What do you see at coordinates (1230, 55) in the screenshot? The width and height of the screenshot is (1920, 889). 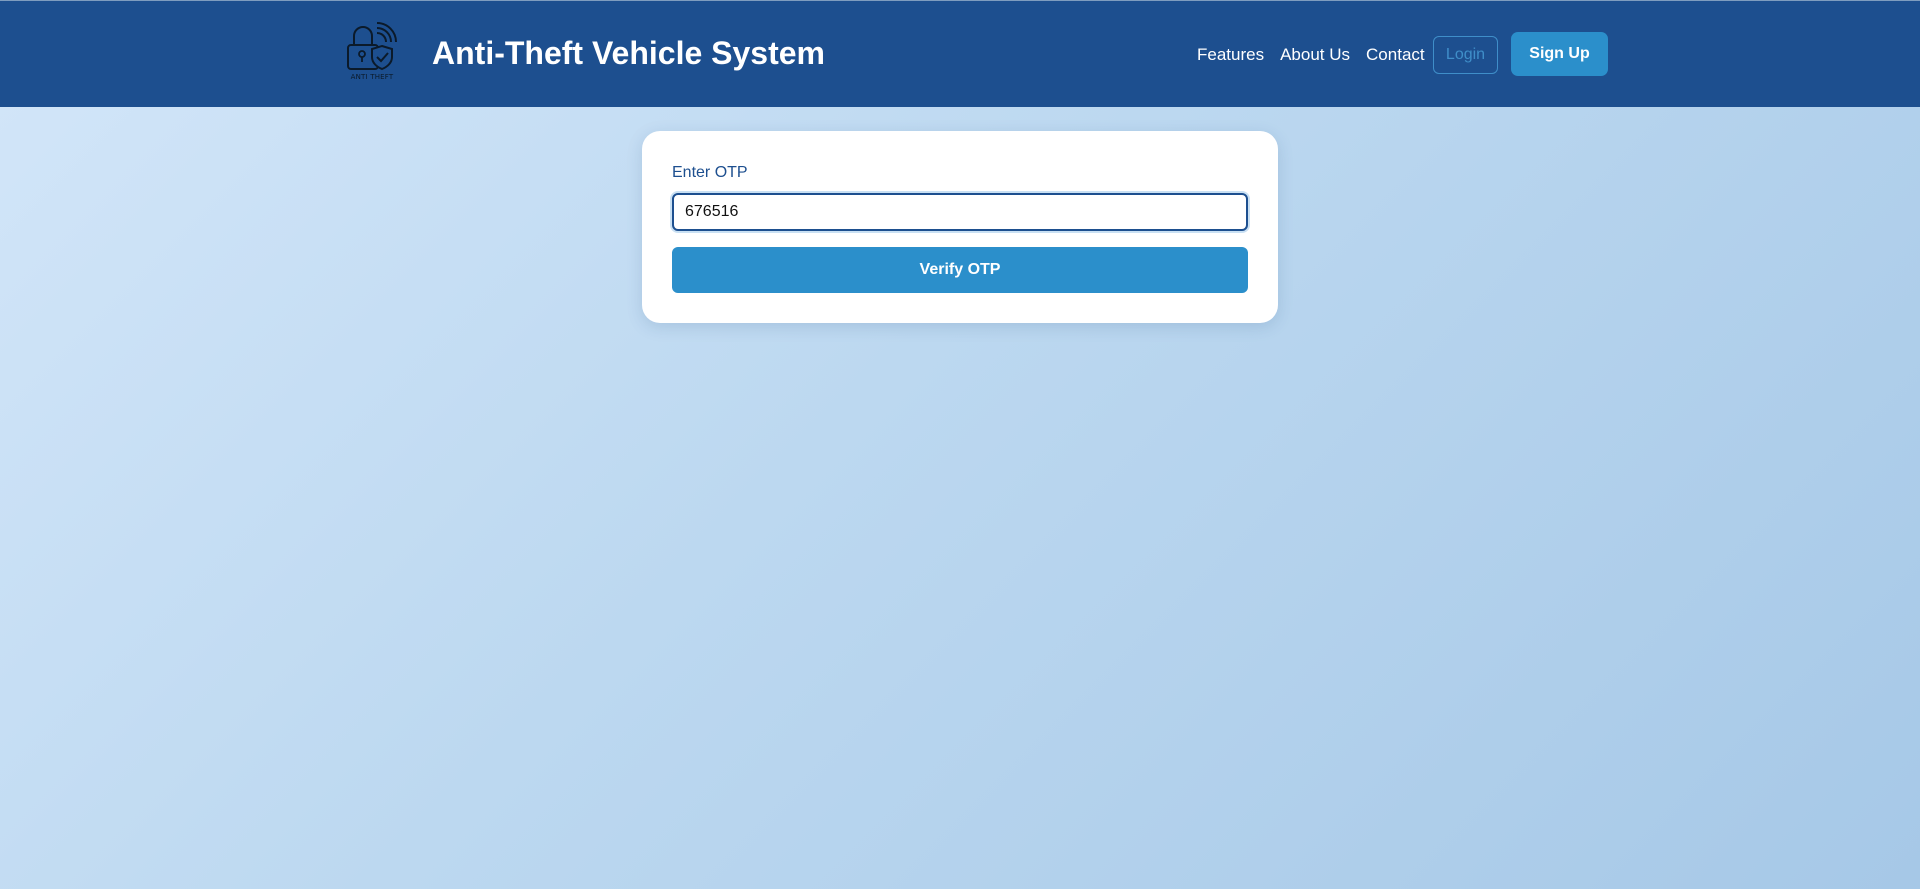 I see `nav-link-features: Features` at bounding box center [1230, 55].